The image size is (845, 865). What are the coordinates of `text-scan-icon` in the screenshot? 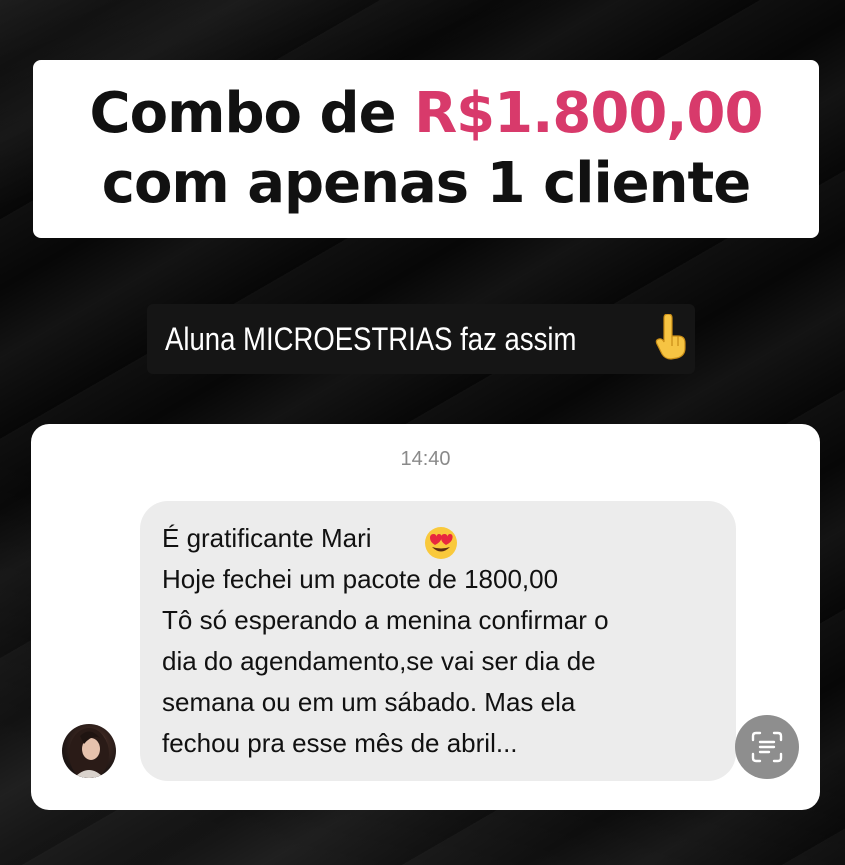 It's located at (767, 747).